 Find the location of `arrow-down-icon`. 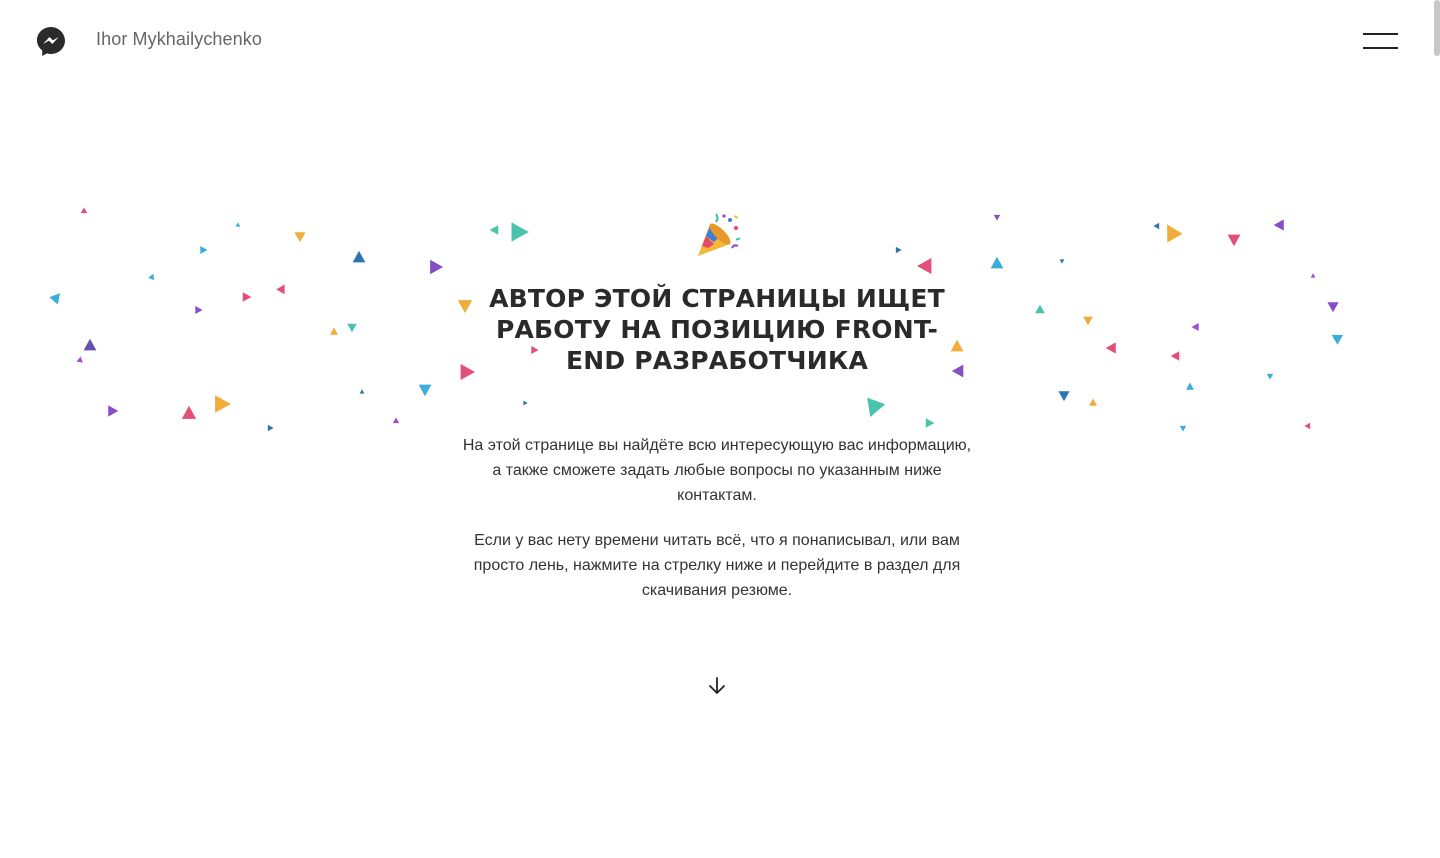

arrow-down-icon is located at coordinates (717, 686).